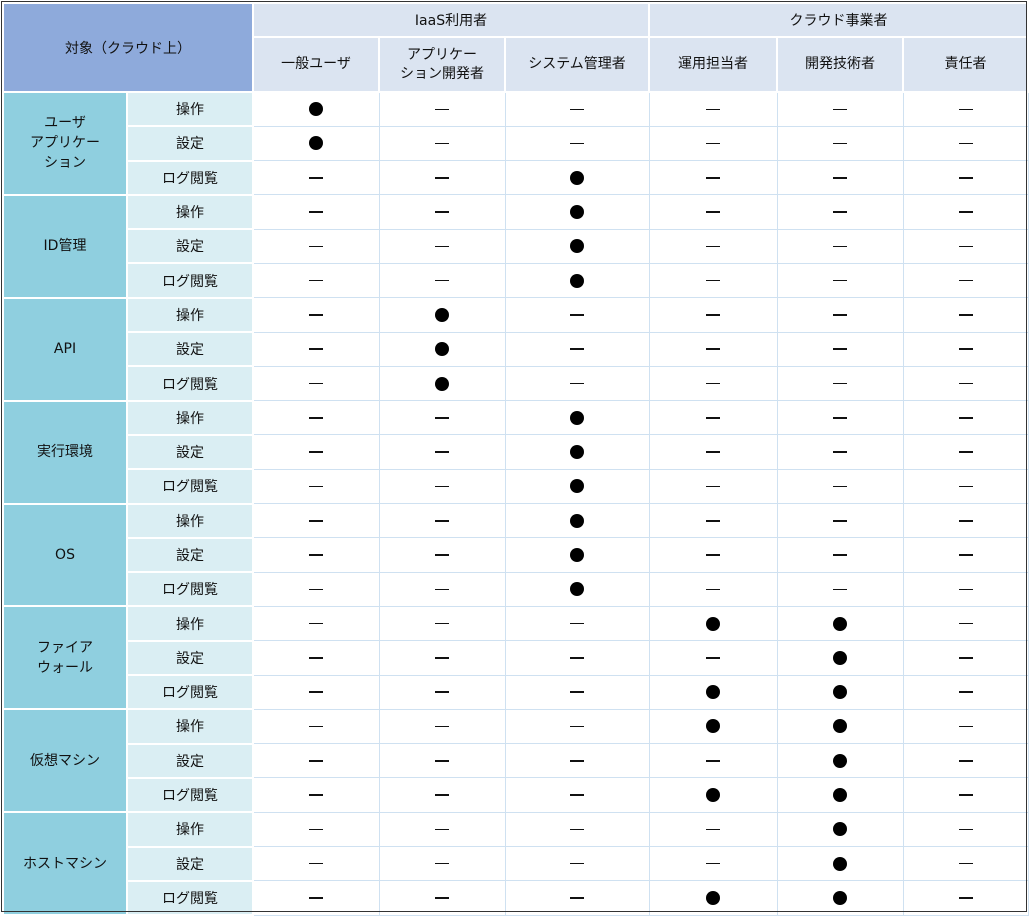 The height and width of the screenshot is (916, 1029). What do you see at coordinates (577, 64) in the screenshot?
I see `column-header: システム管理者` at bounding box center [577, 64].